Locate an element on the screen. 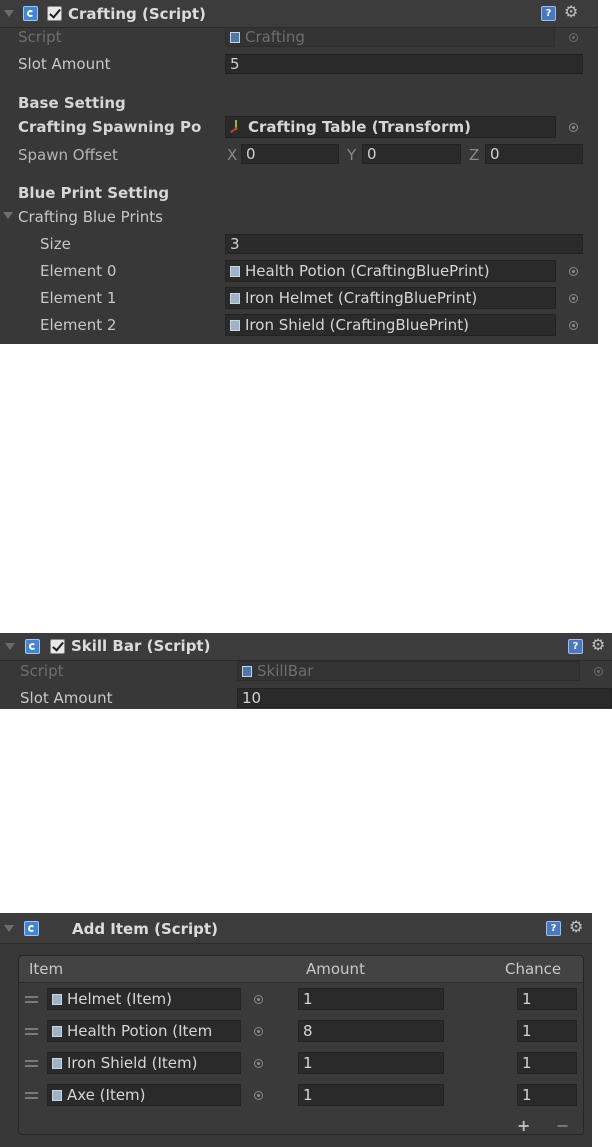  spawn-offset-label: Spawn Offset is located at coordinates (68, 155).